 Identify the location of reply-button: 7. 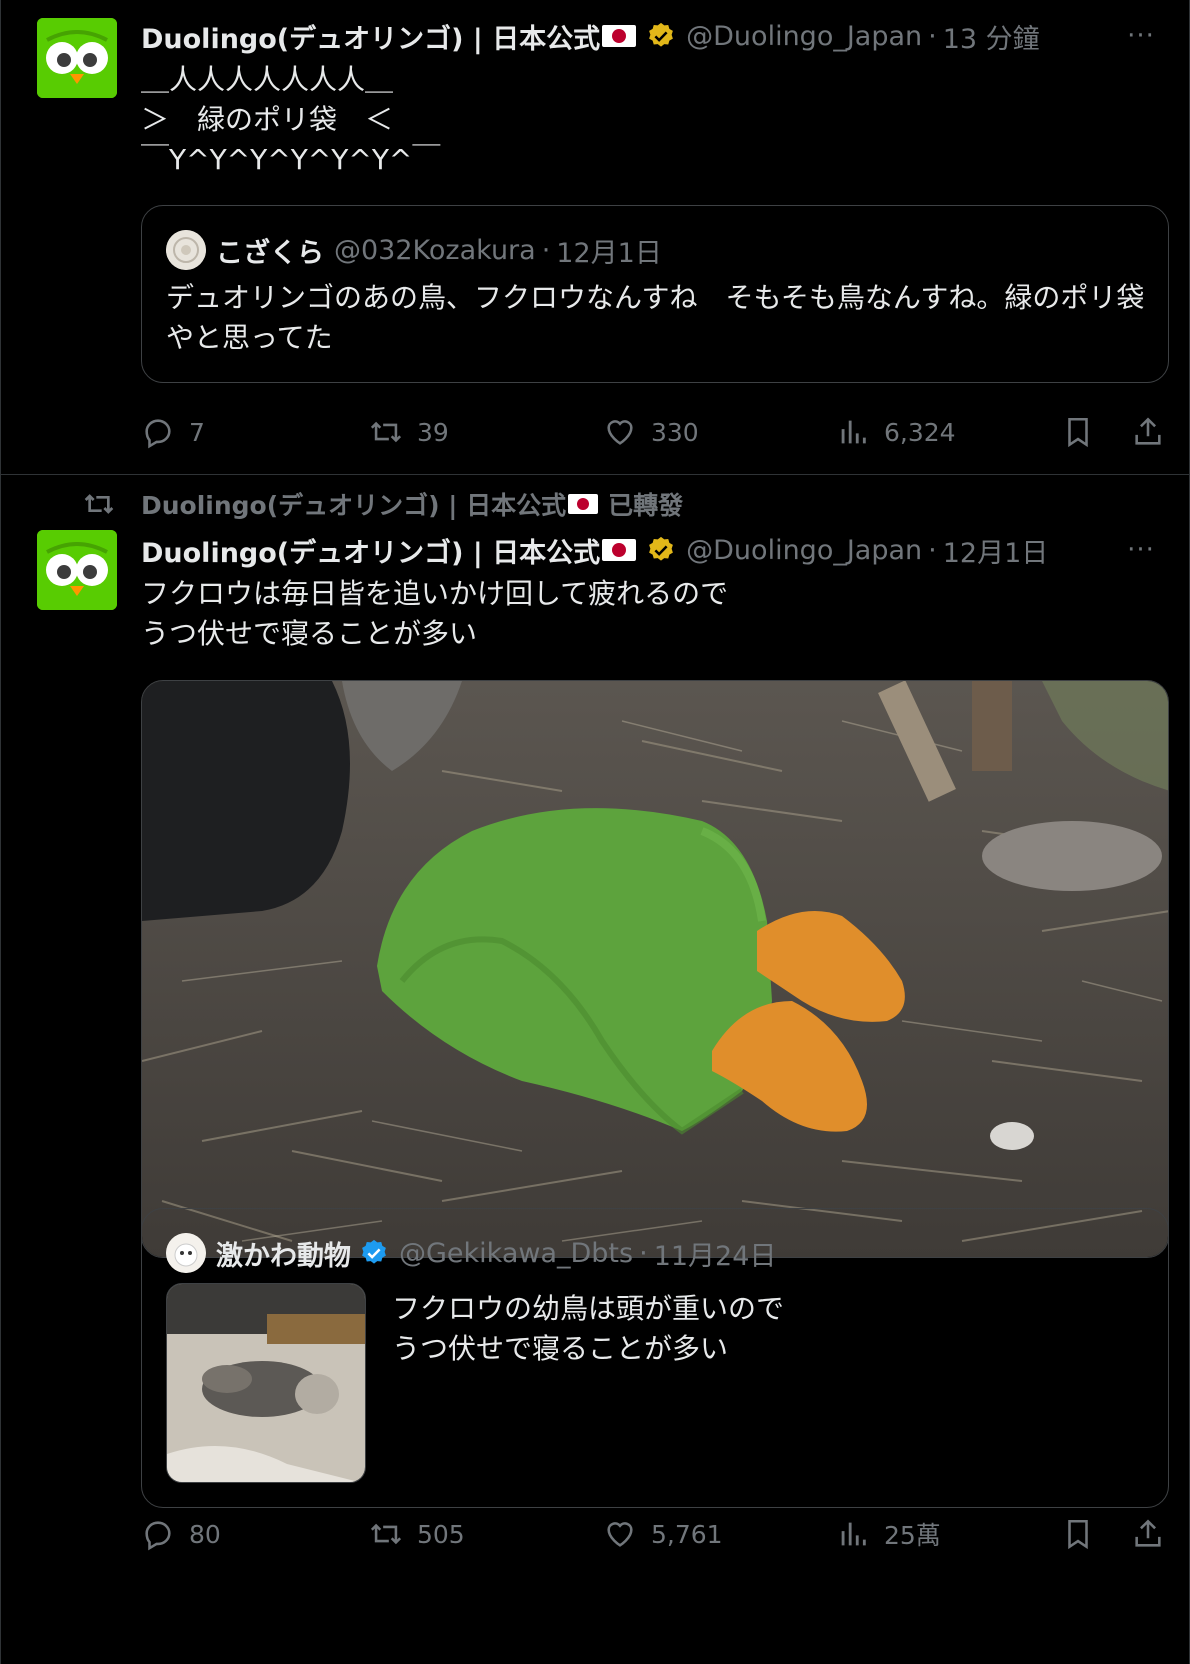
(173, 432).